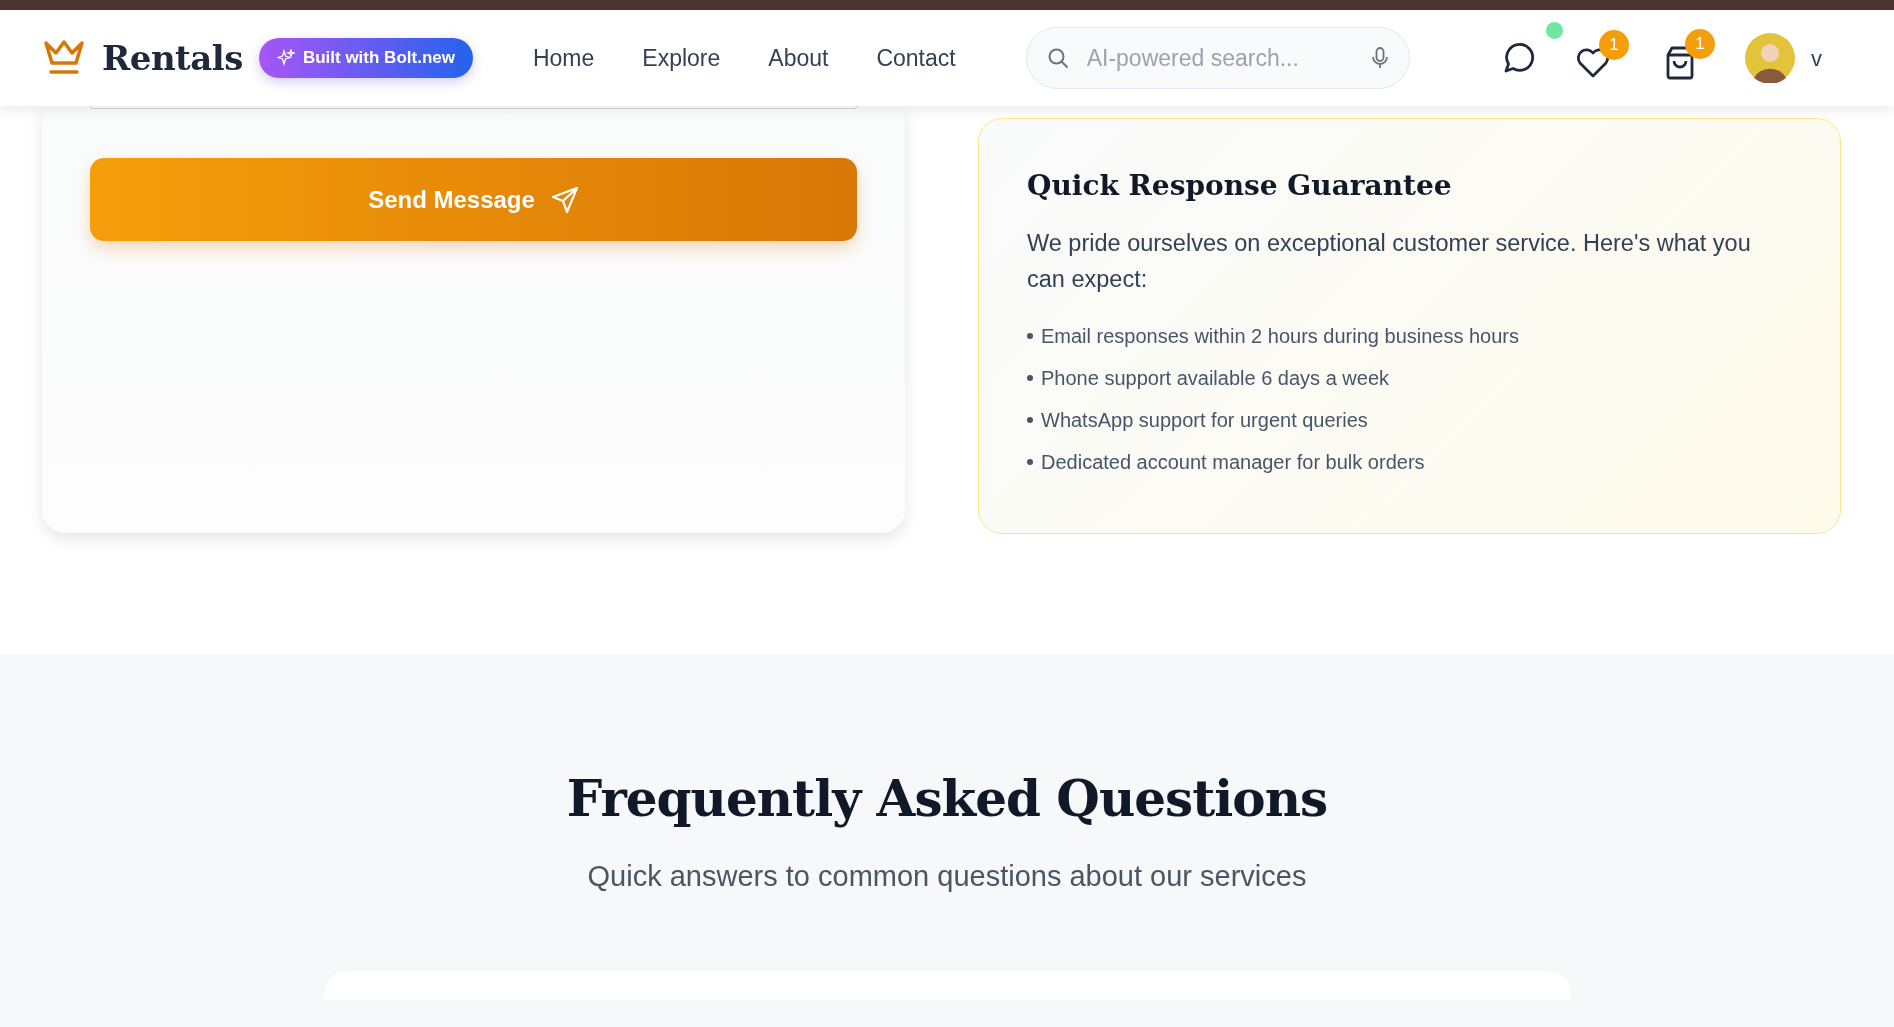 This screenshot has width=1894, height=1027. I want to click on list-item: WhatsApp support for urgent queries, so click(1204, 420).